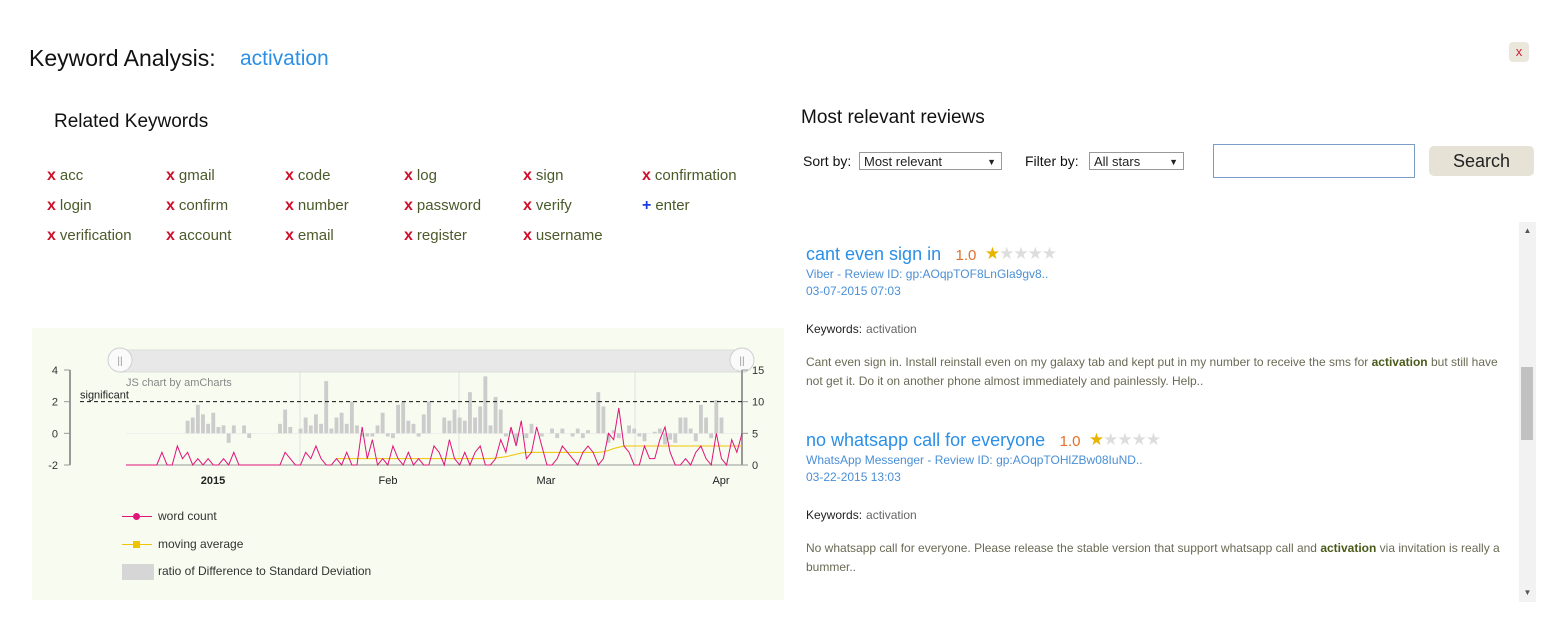 This screenshot has height=640, width=1567. Describe the element at coordinates (182, 544) in the screenshot. I see `legend-moving-average: moving average` at that location.